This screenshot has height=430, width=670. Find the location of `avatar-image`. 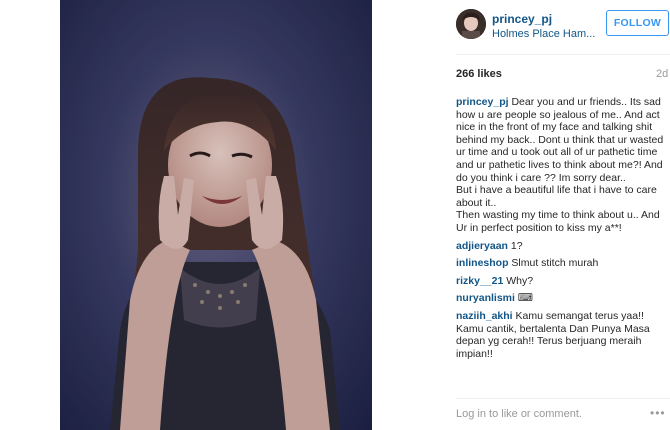

avatar-image is located at coordinates (471, 24).